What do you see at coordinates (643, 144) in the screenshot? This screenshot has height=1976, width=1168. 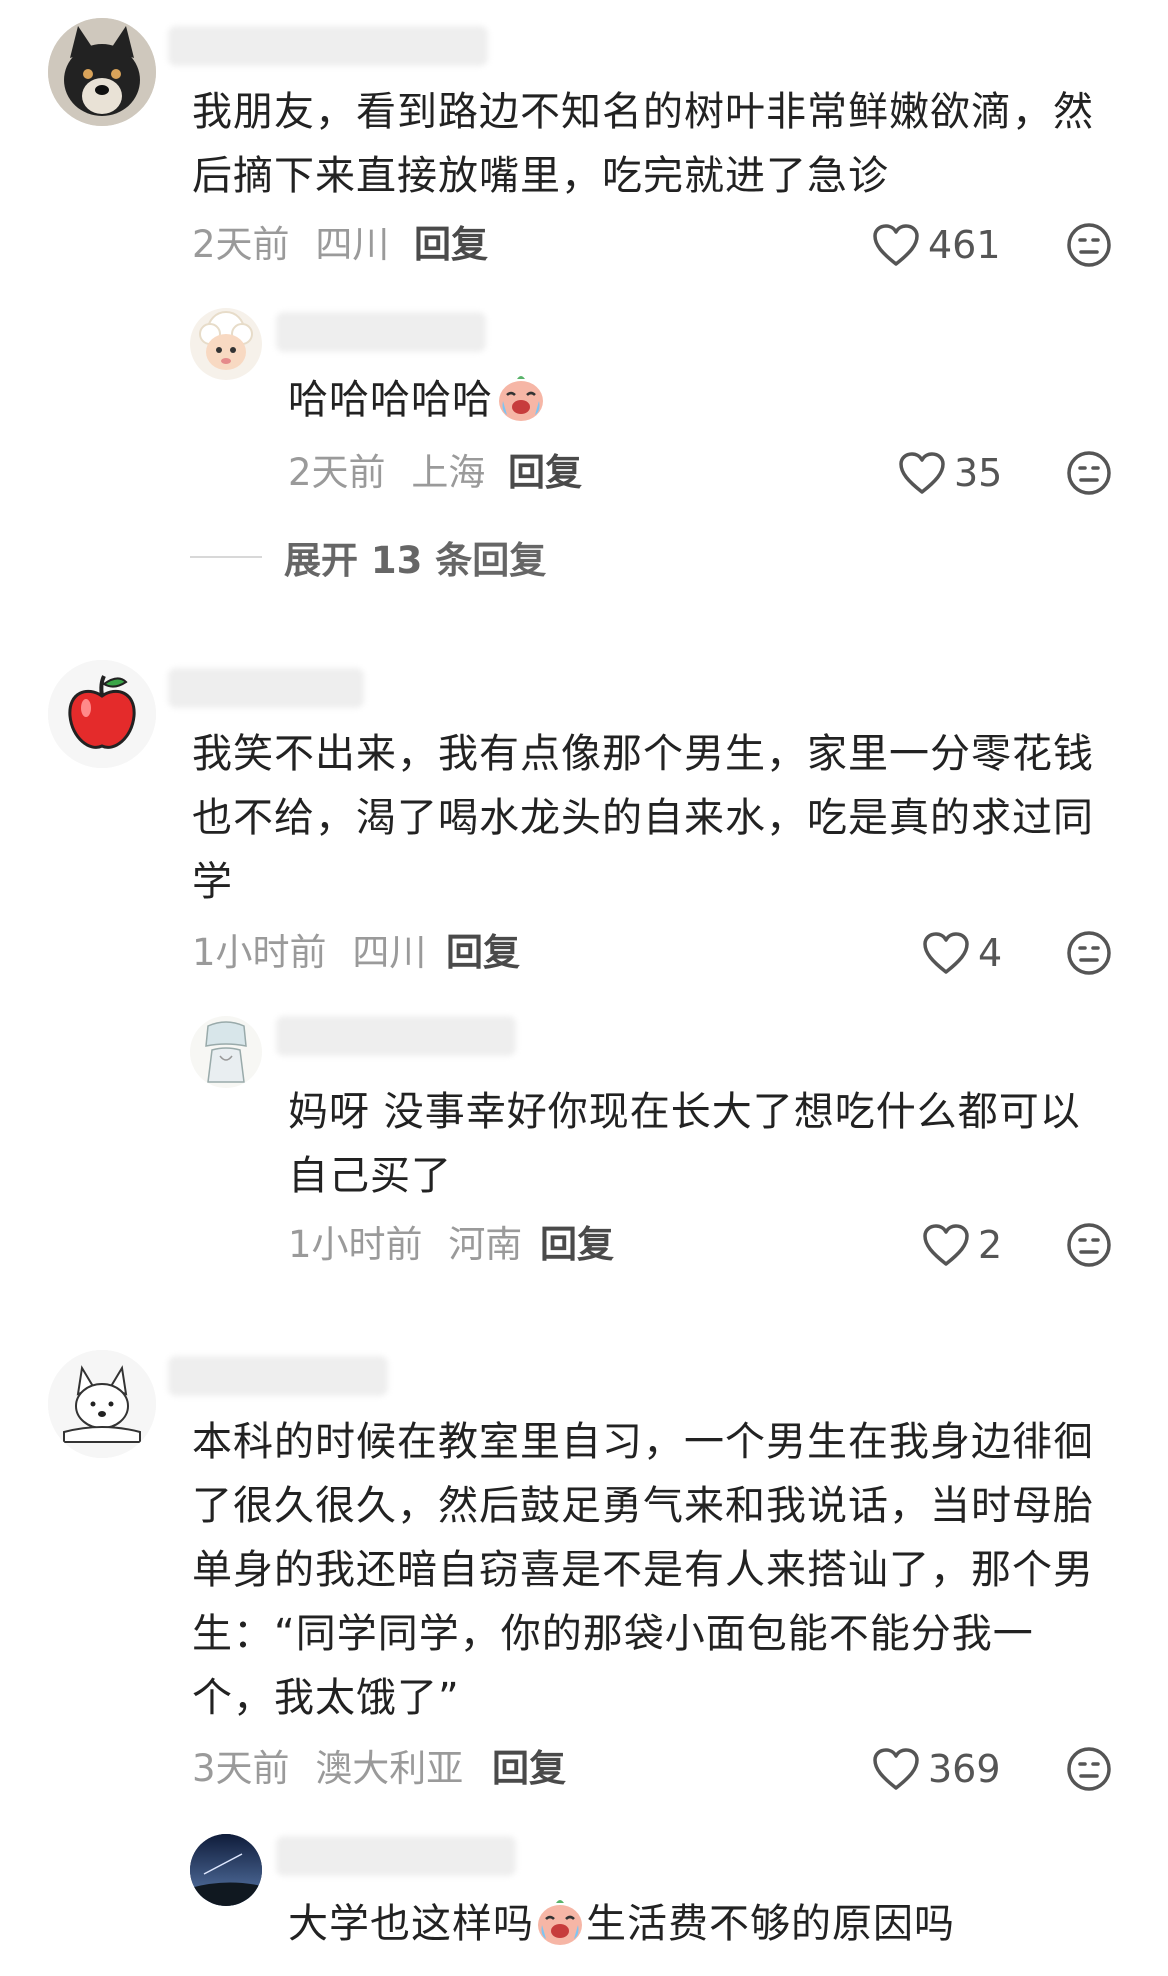 I see `comment-text: 我朋友，看到路边不知名的树叶非常鲜嫩欲滴，然后摘下来直接放嘴里，吃完就进了急诊` at bounding box center [643, 144].